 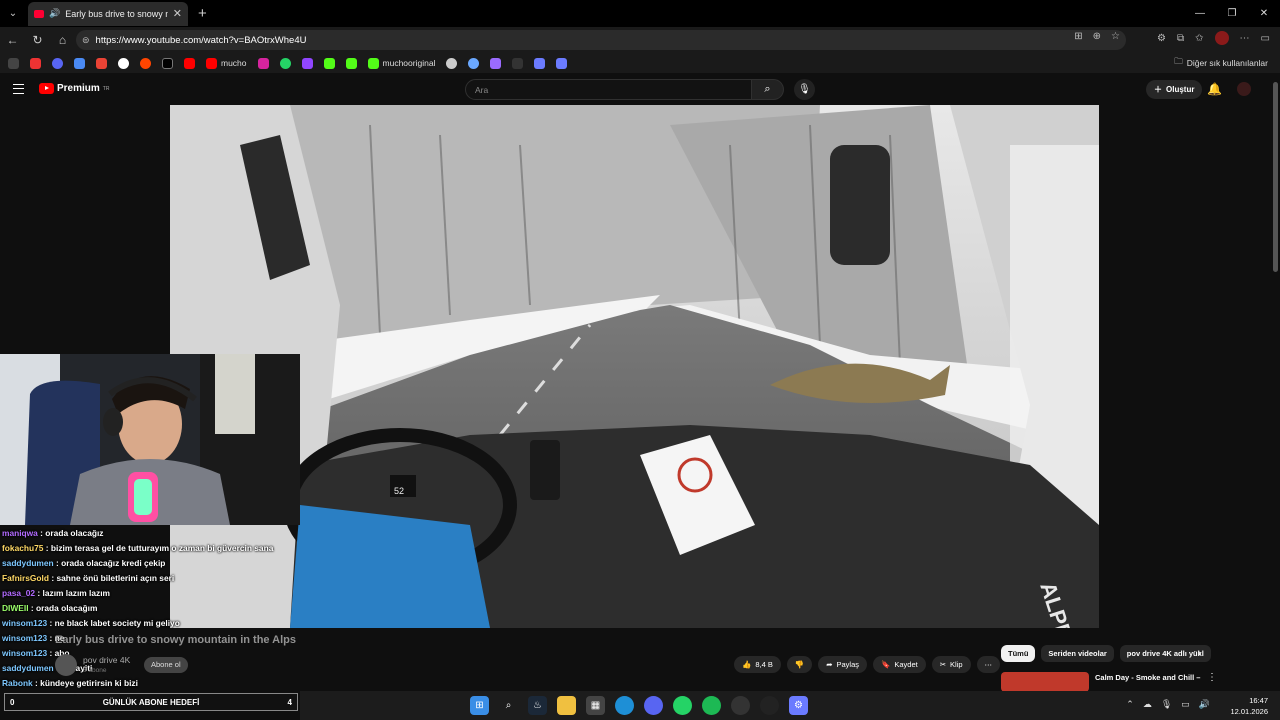 What do you see at coordinates (307, 63) in the screenshot?
I see `bookmark-twitch-icon` at bounding box center [307, 63].